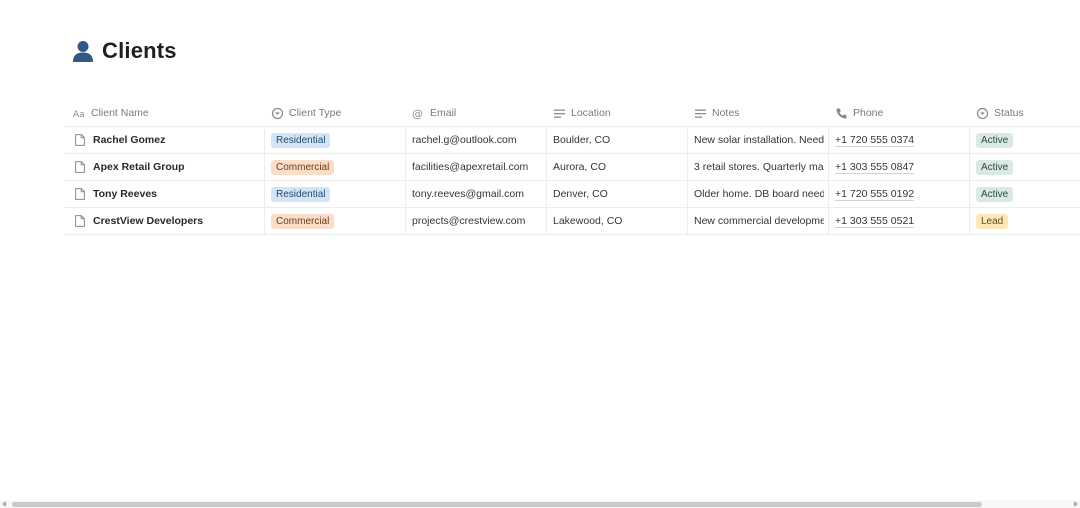 The height and width of the screenshot is (508, 1080). I want to click on client-name-cell: Rachel Gomez, so click(164, 140).